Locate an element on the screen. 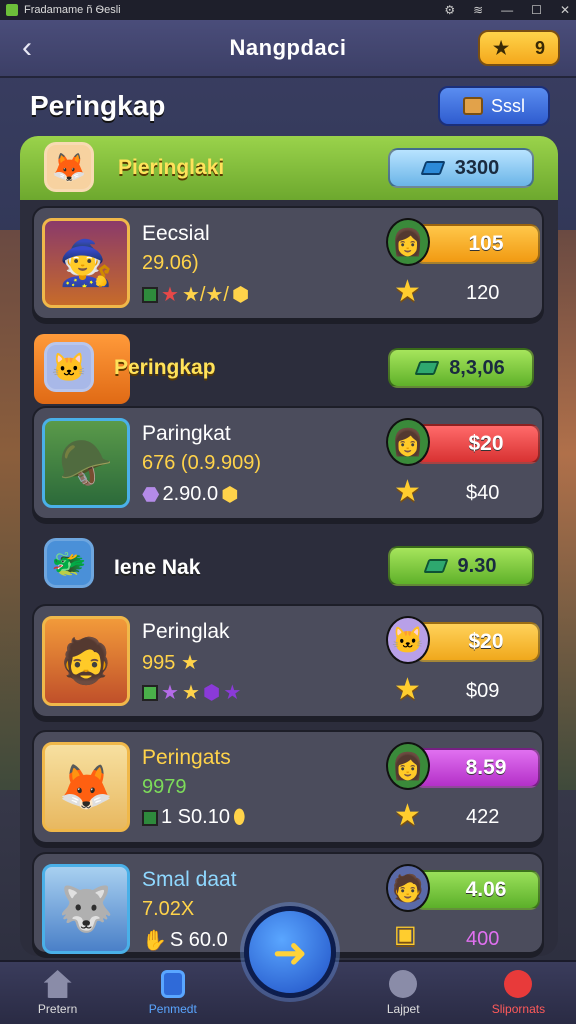 The width and height of the screenshot is (576, 1024). cat-mascot-icon: 🐱 is located at coordinates (69, 367).